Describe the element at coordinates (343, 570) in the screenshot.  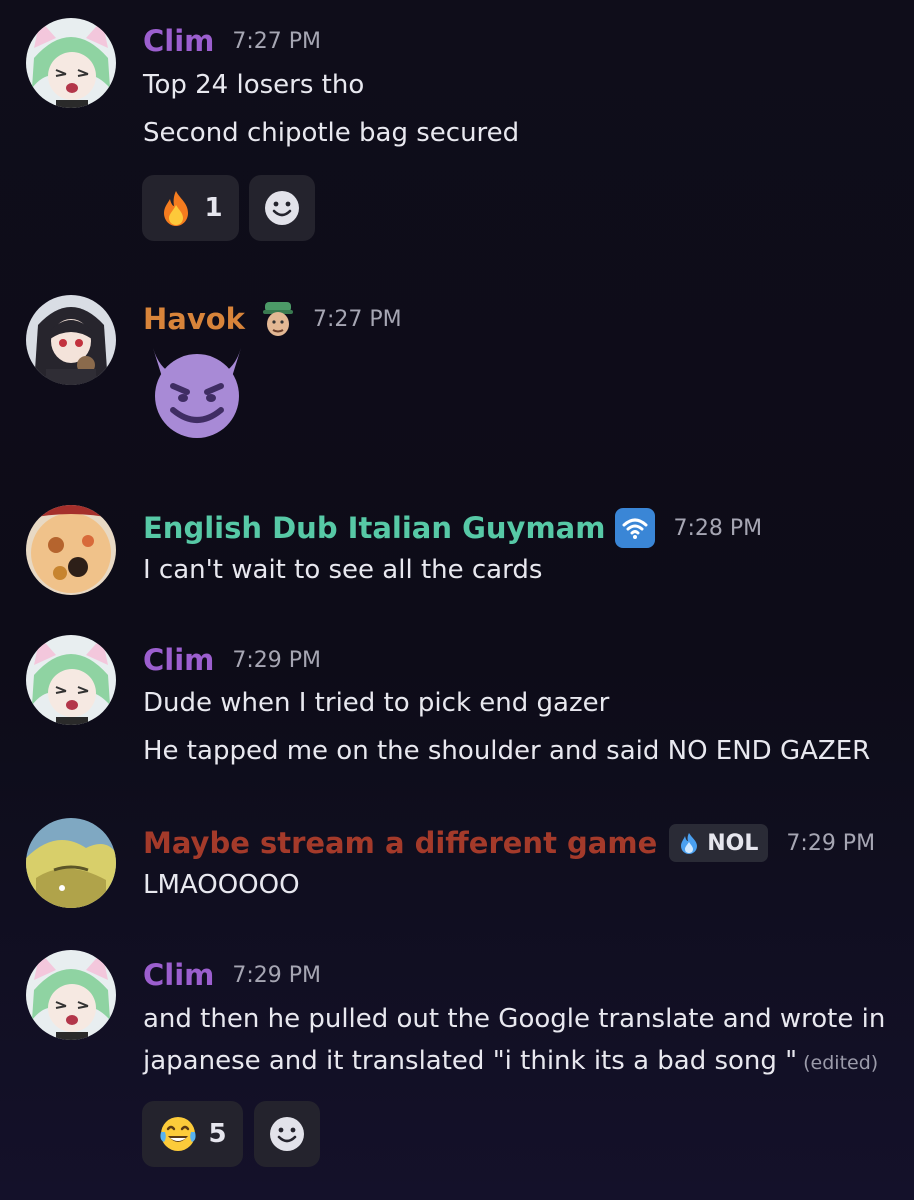
I see `message-text: I can't wait to see all the cards` at that location.